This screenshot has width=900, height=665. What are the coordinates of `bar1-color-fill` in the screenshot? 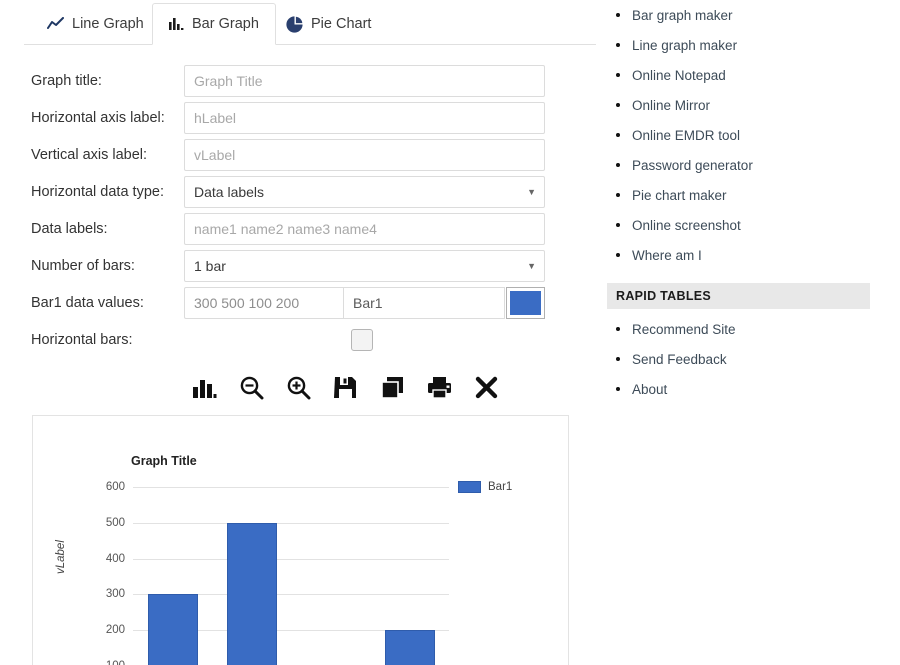 It's located at (525, 302).